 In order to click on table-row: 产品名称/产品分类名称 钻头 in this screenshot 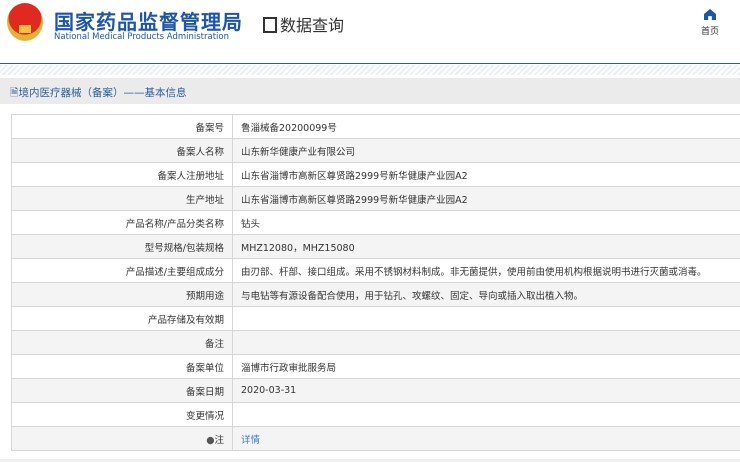, I will do `click(375, 222)`.